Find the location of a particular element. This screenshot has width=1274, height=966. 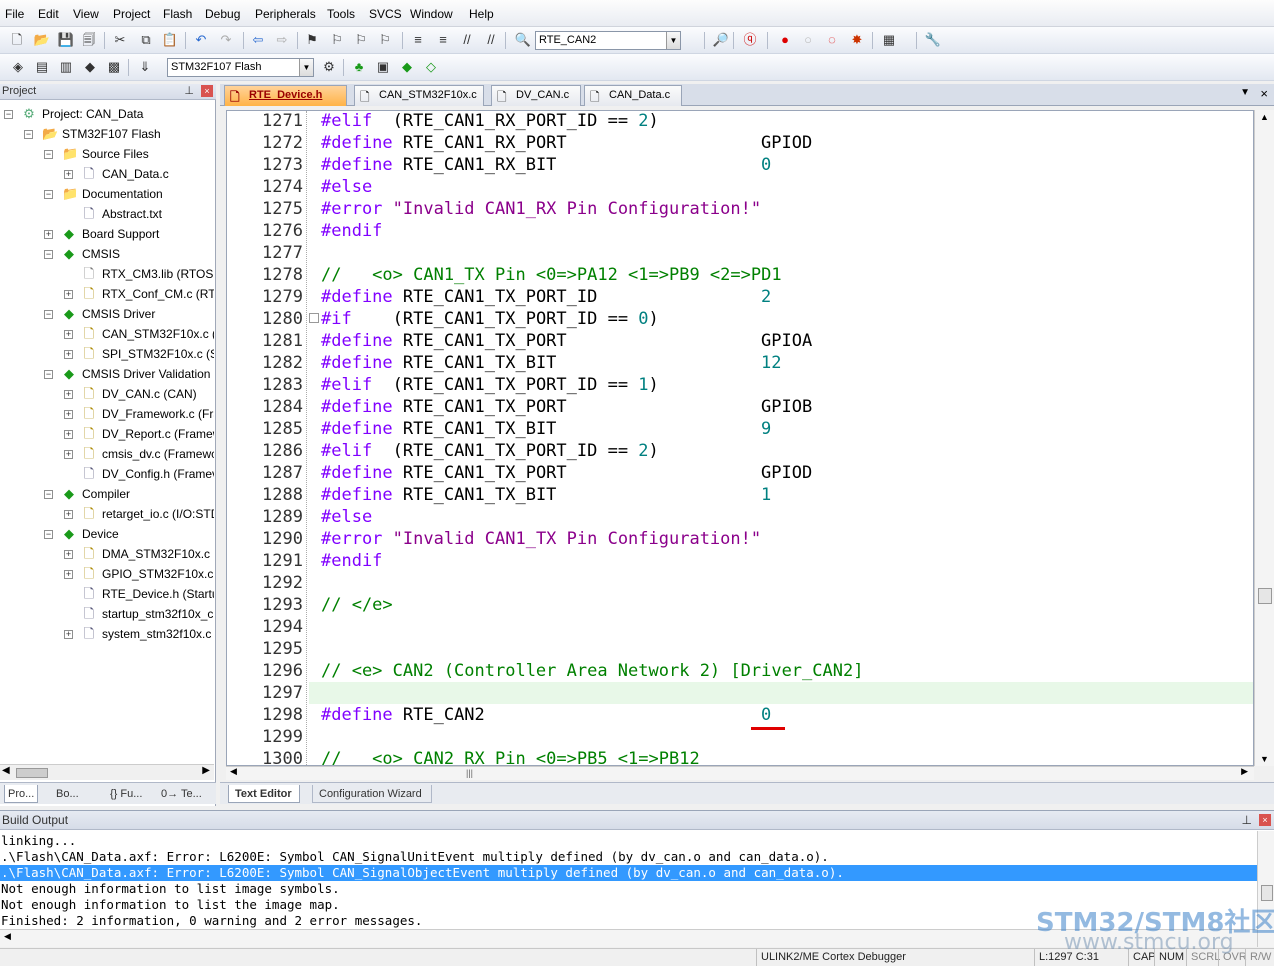

tree-item: 🗋 RTE_Device.h (Startup is located at coordinates (107, 594).